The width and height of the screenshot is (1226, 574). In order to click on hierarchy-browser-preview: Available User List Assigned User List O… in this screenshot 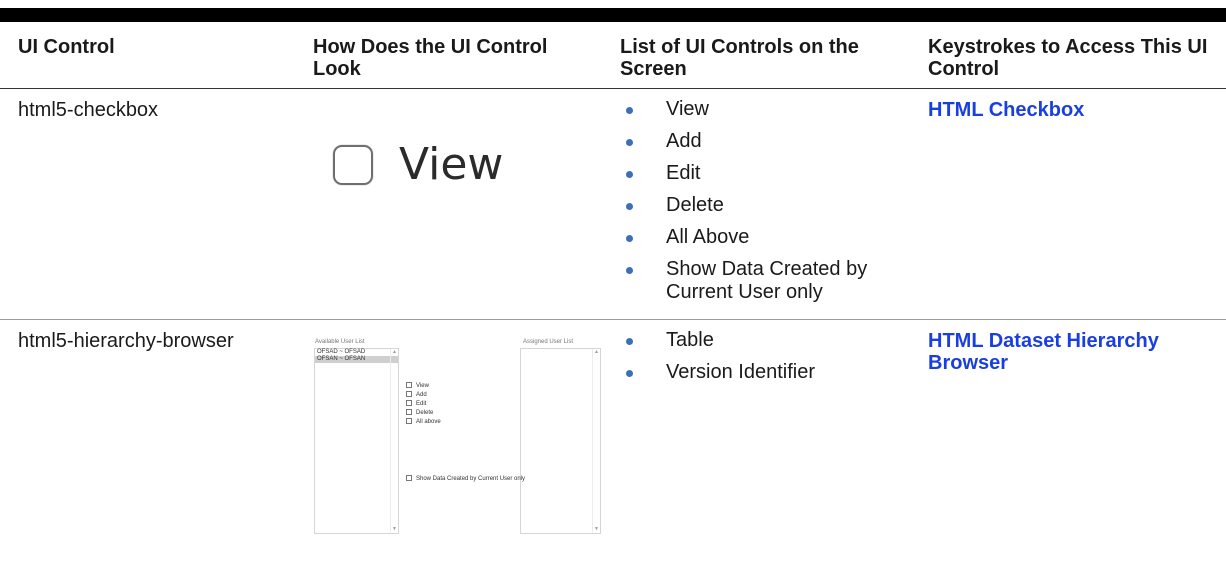, I will do `click(451, 432)`.